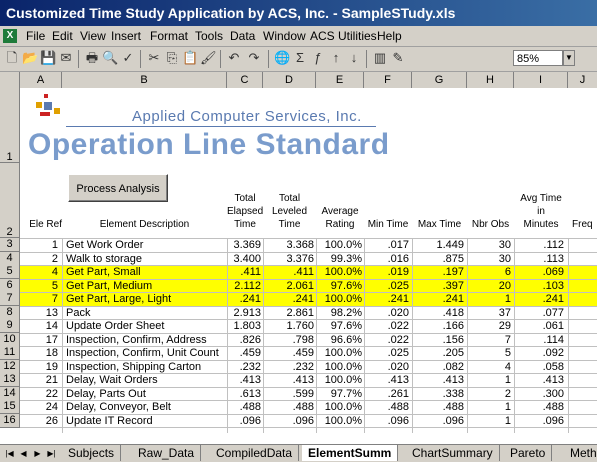  What do you see at coordinates (339, 326) in the screenshot?
I see `cell-average-rating: 97.6%` at bounding box center [339, 326].